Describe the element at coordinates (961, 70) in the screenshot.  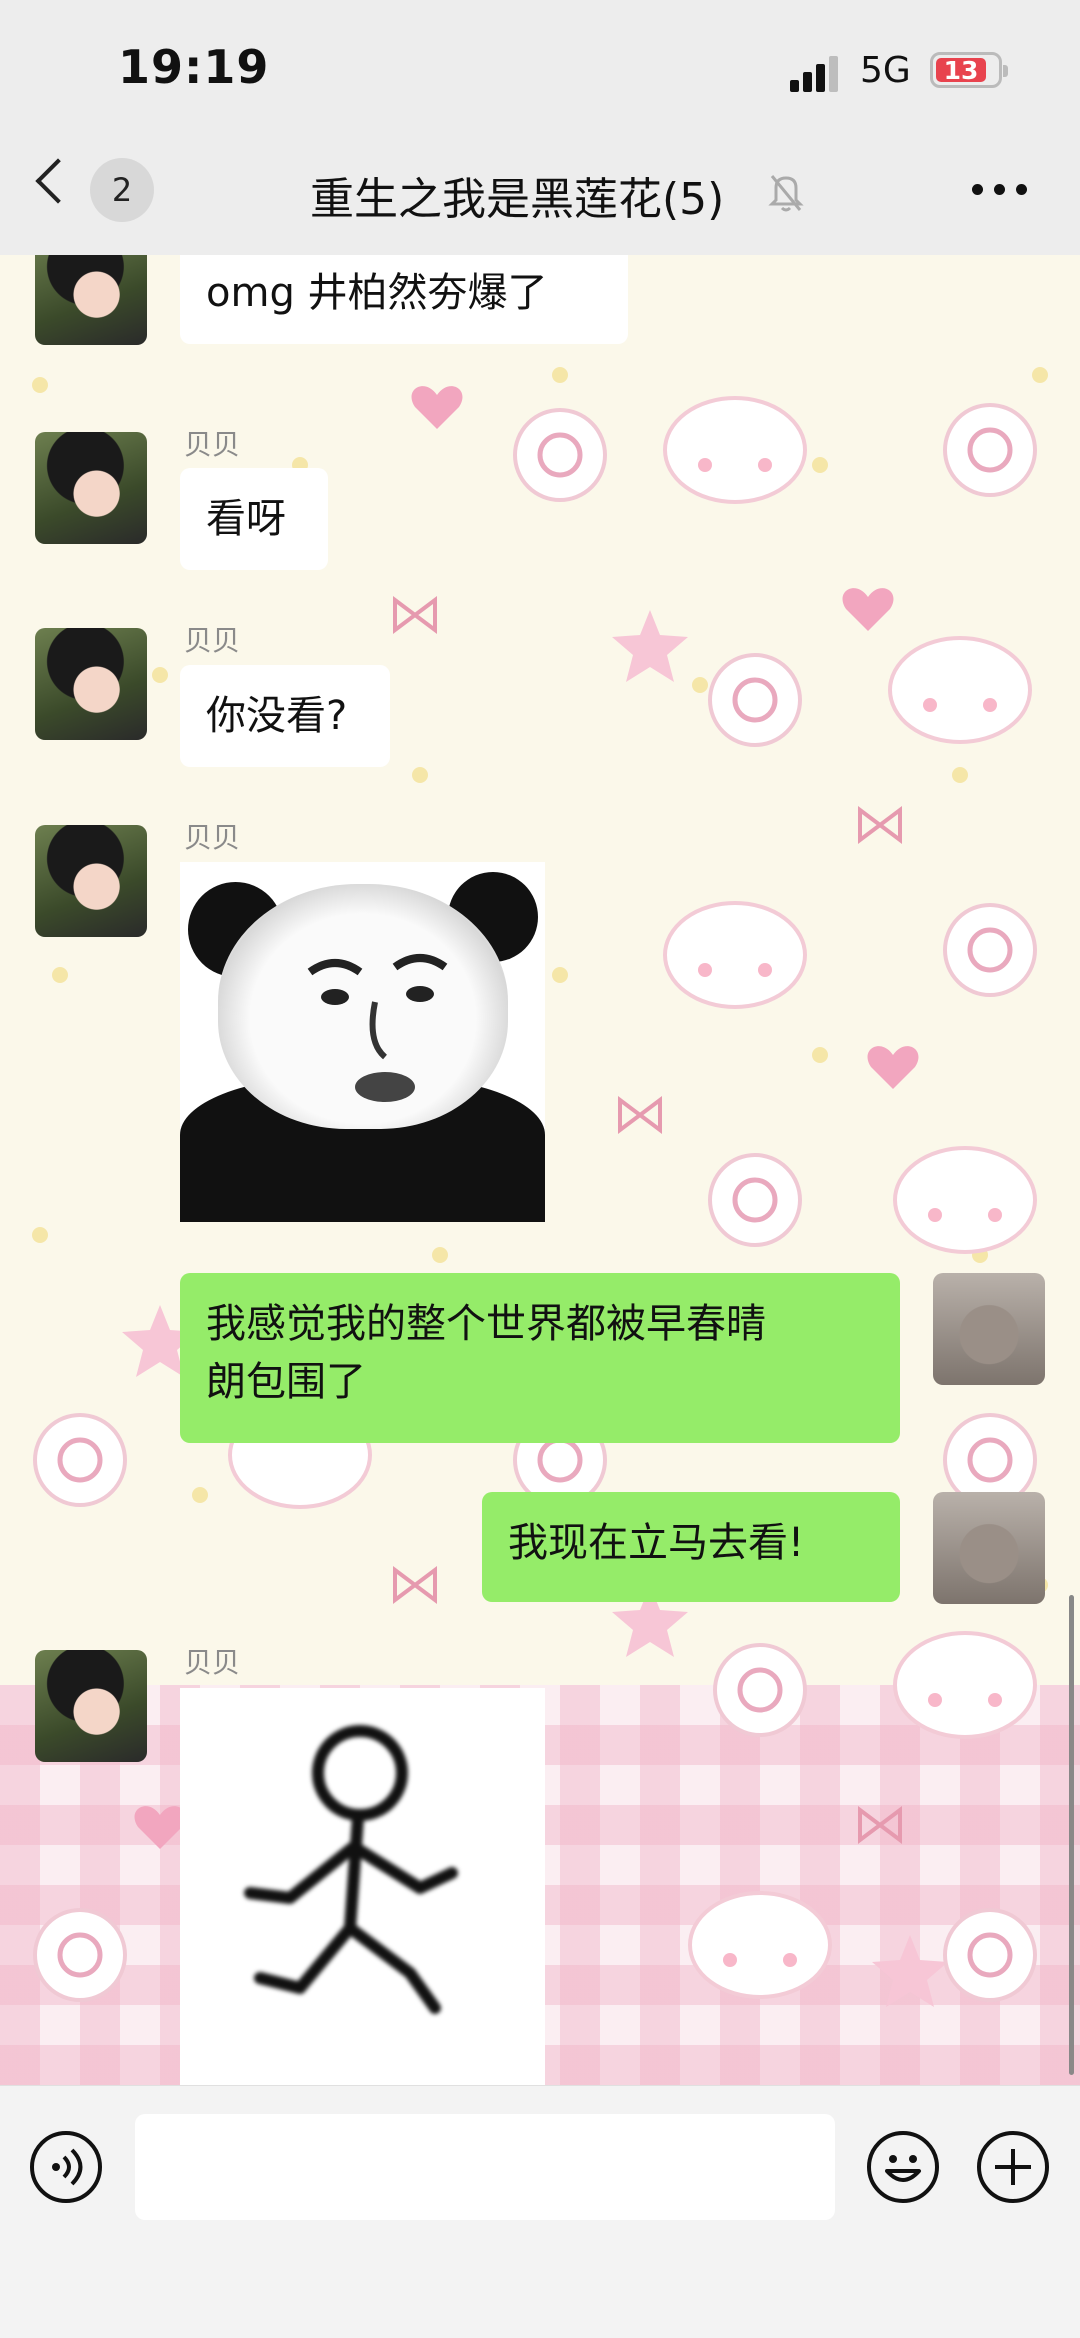
I see `battery-level: 13` at that location.